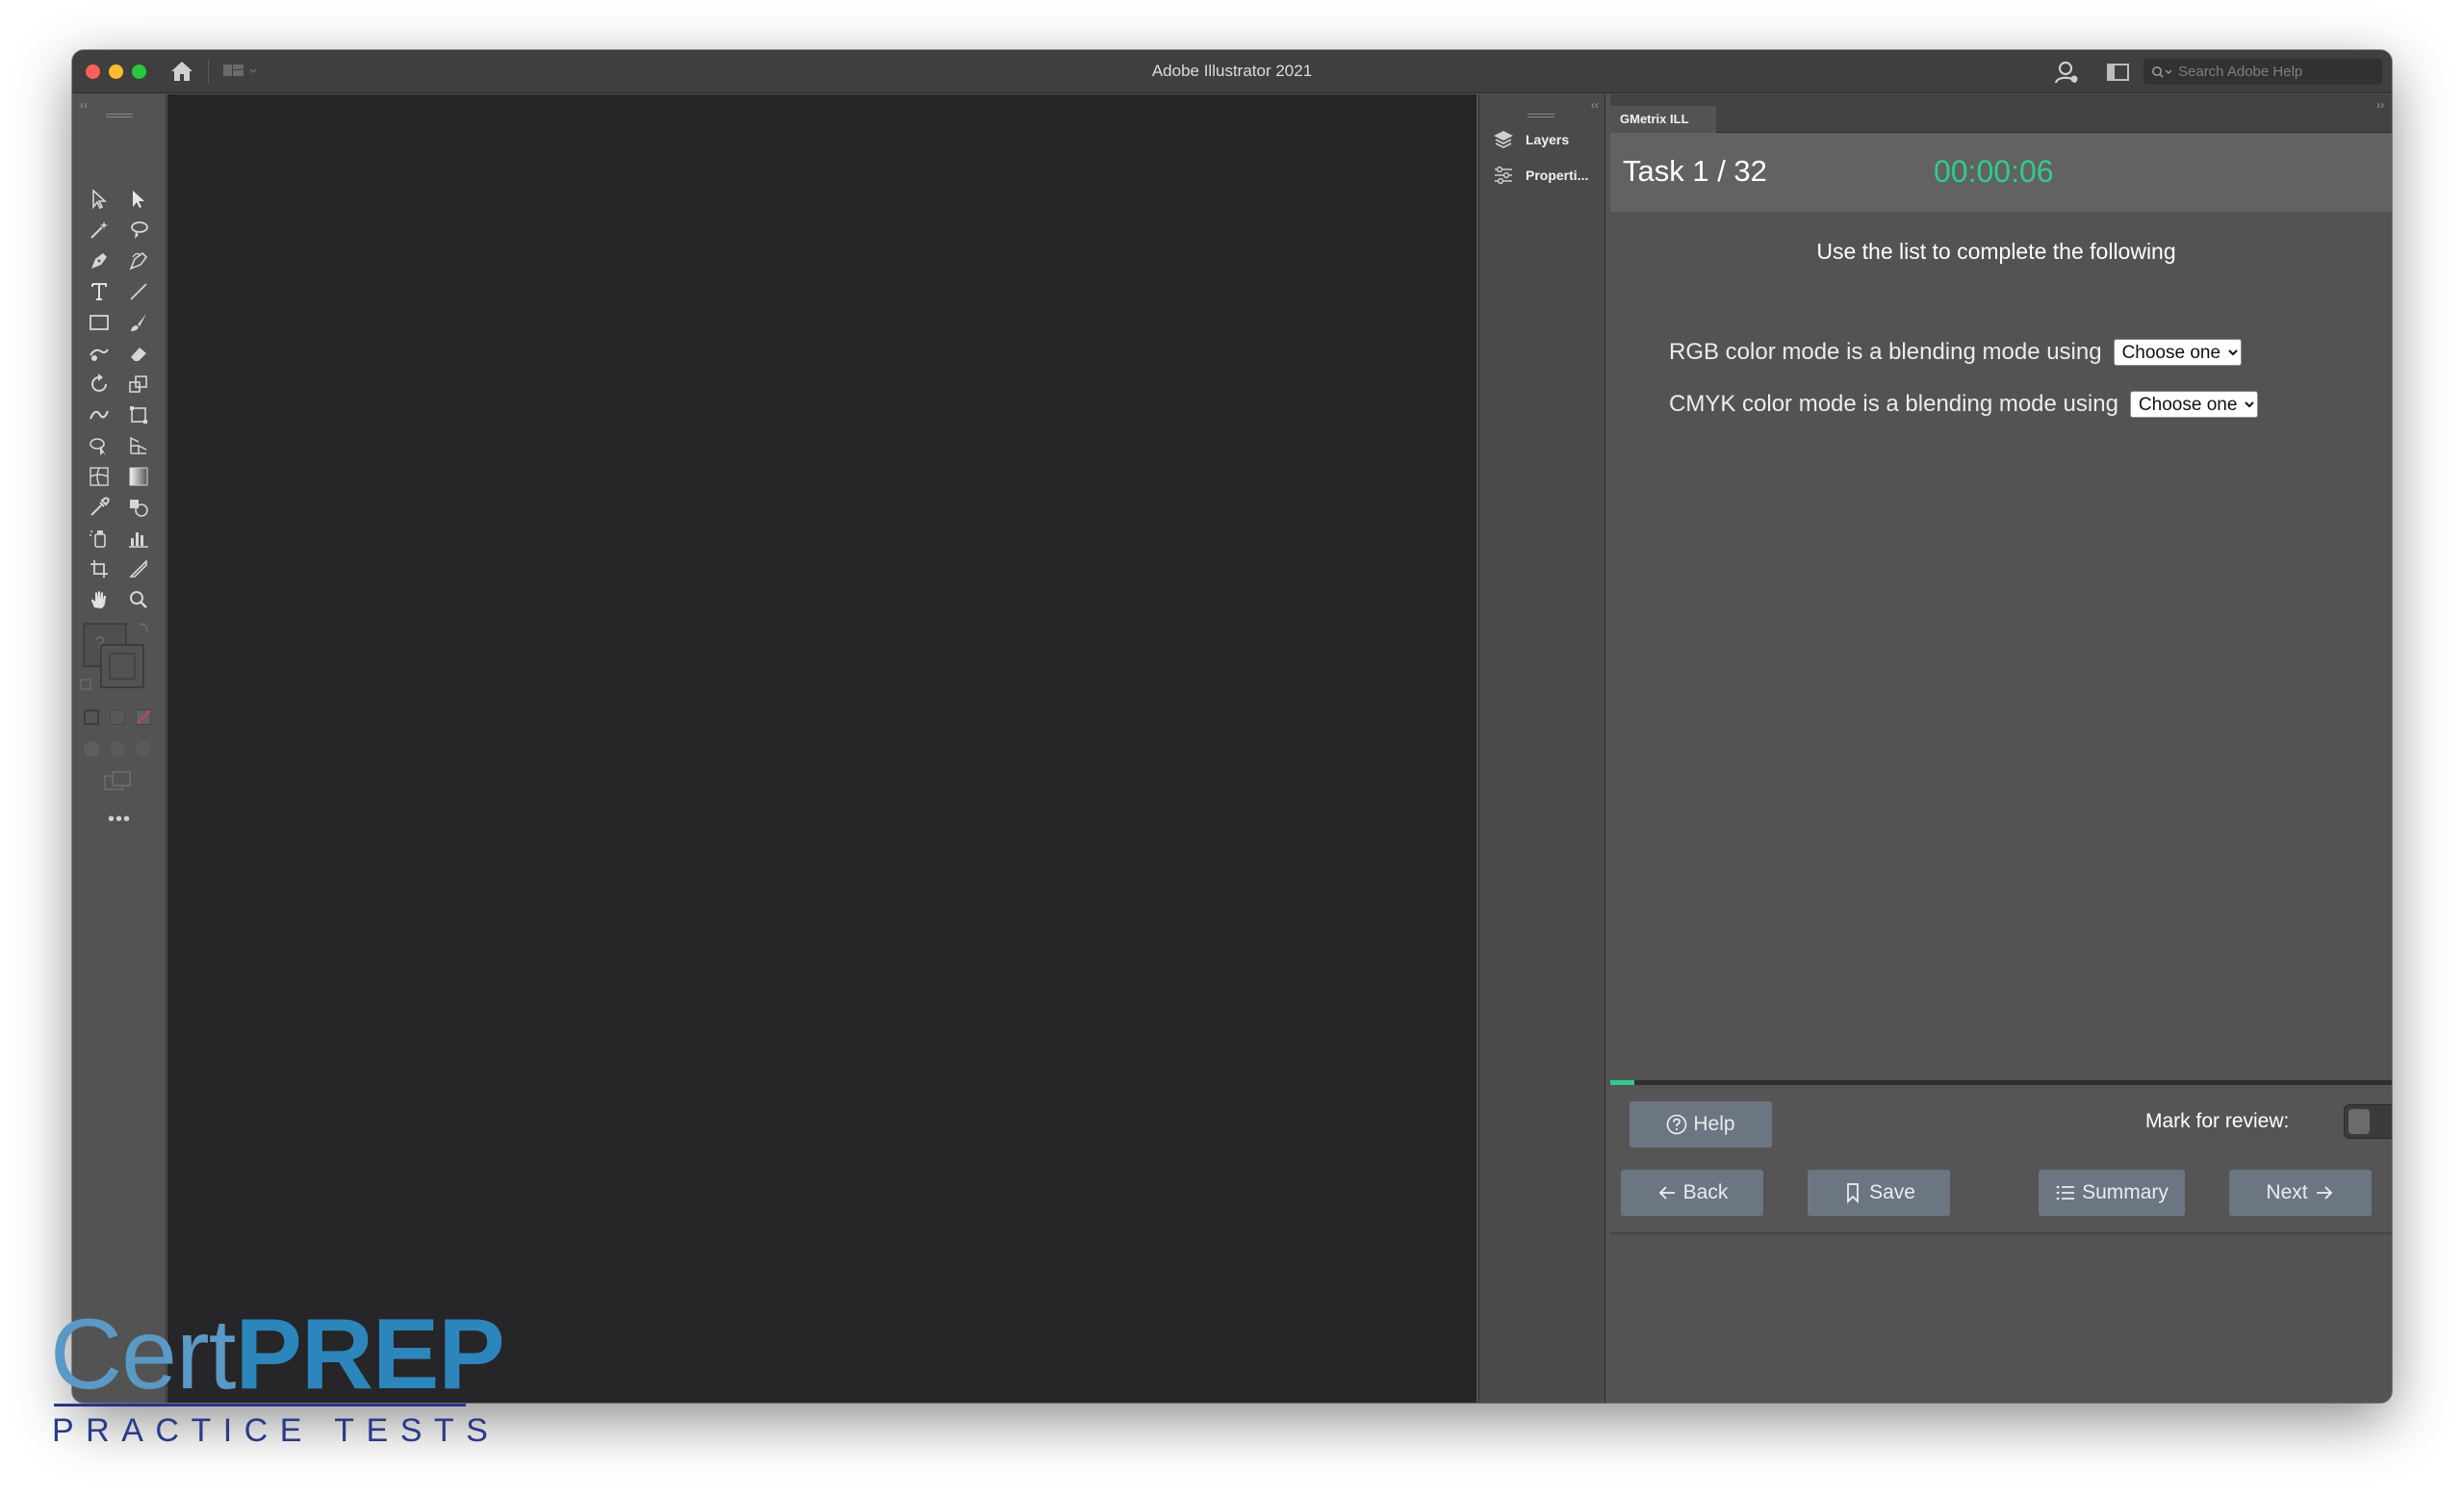 This screenshot has width=2464, height=1498. Describe the element at coordinates (2359, 1122) in the screenshot. I see `toggle-knob` at that location.